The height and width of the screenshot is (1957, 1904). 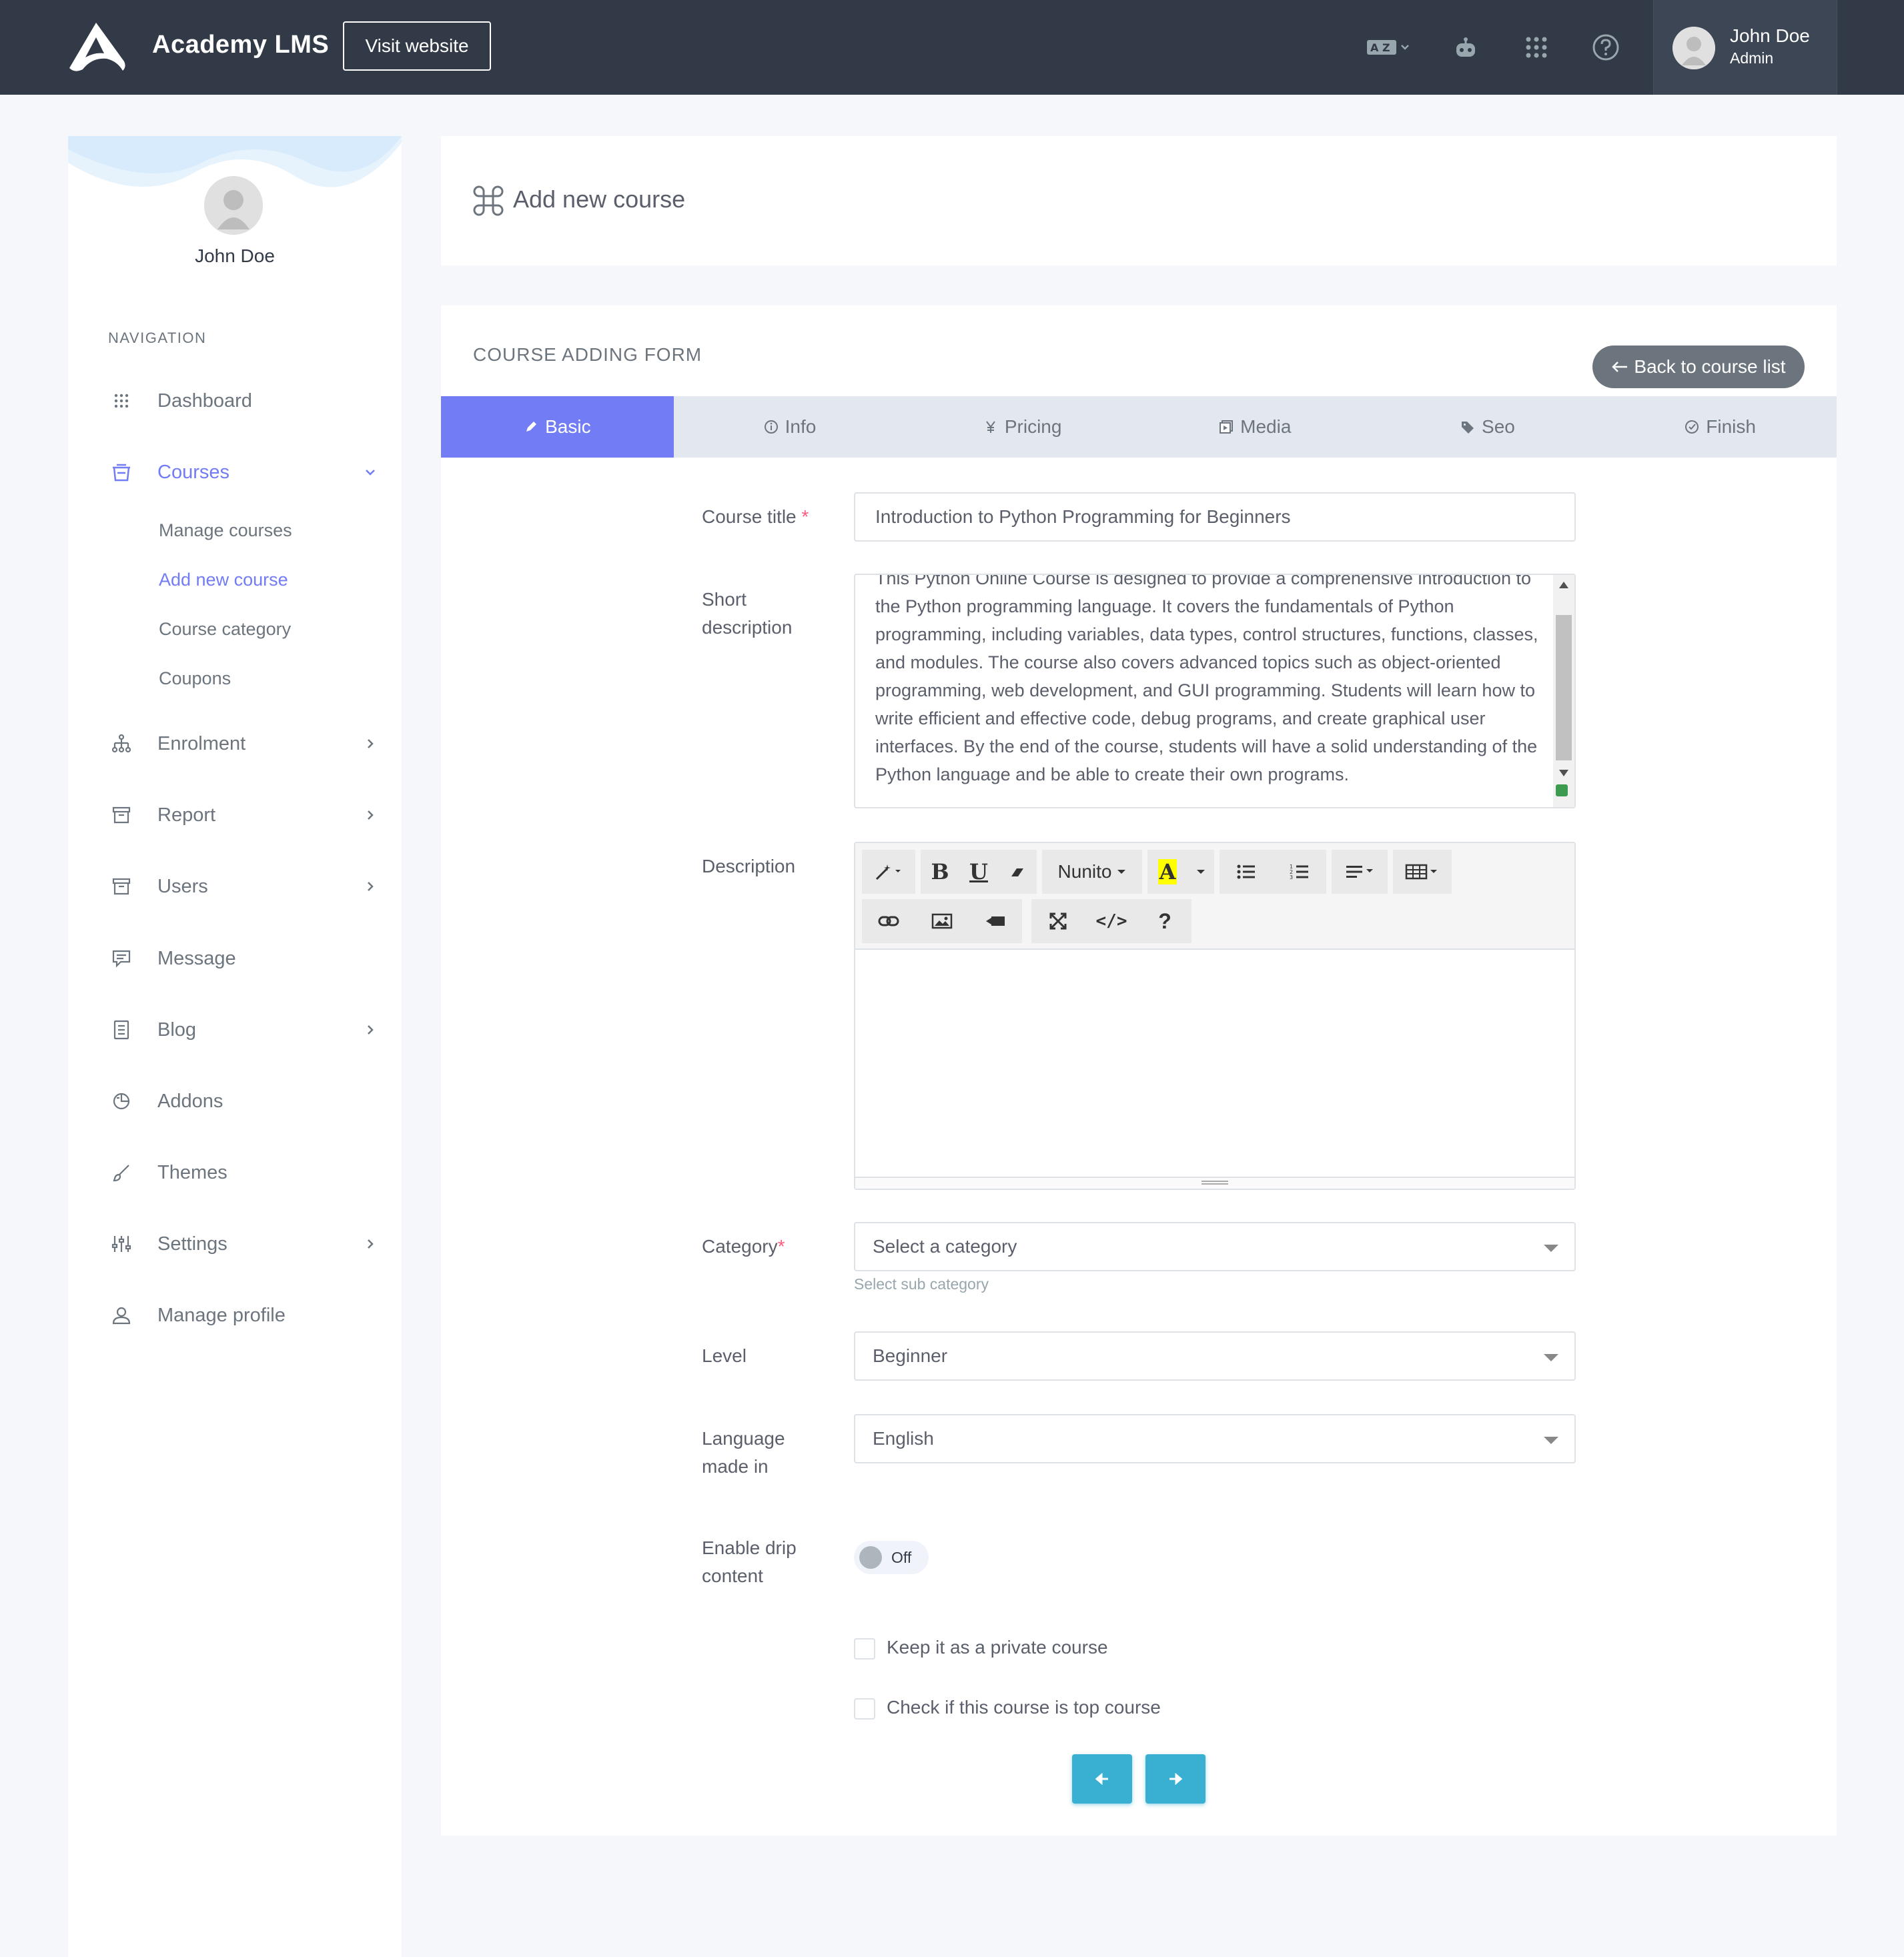 I want to click on font-family-dropdown: Nunito, so click(x=1092, y=872).